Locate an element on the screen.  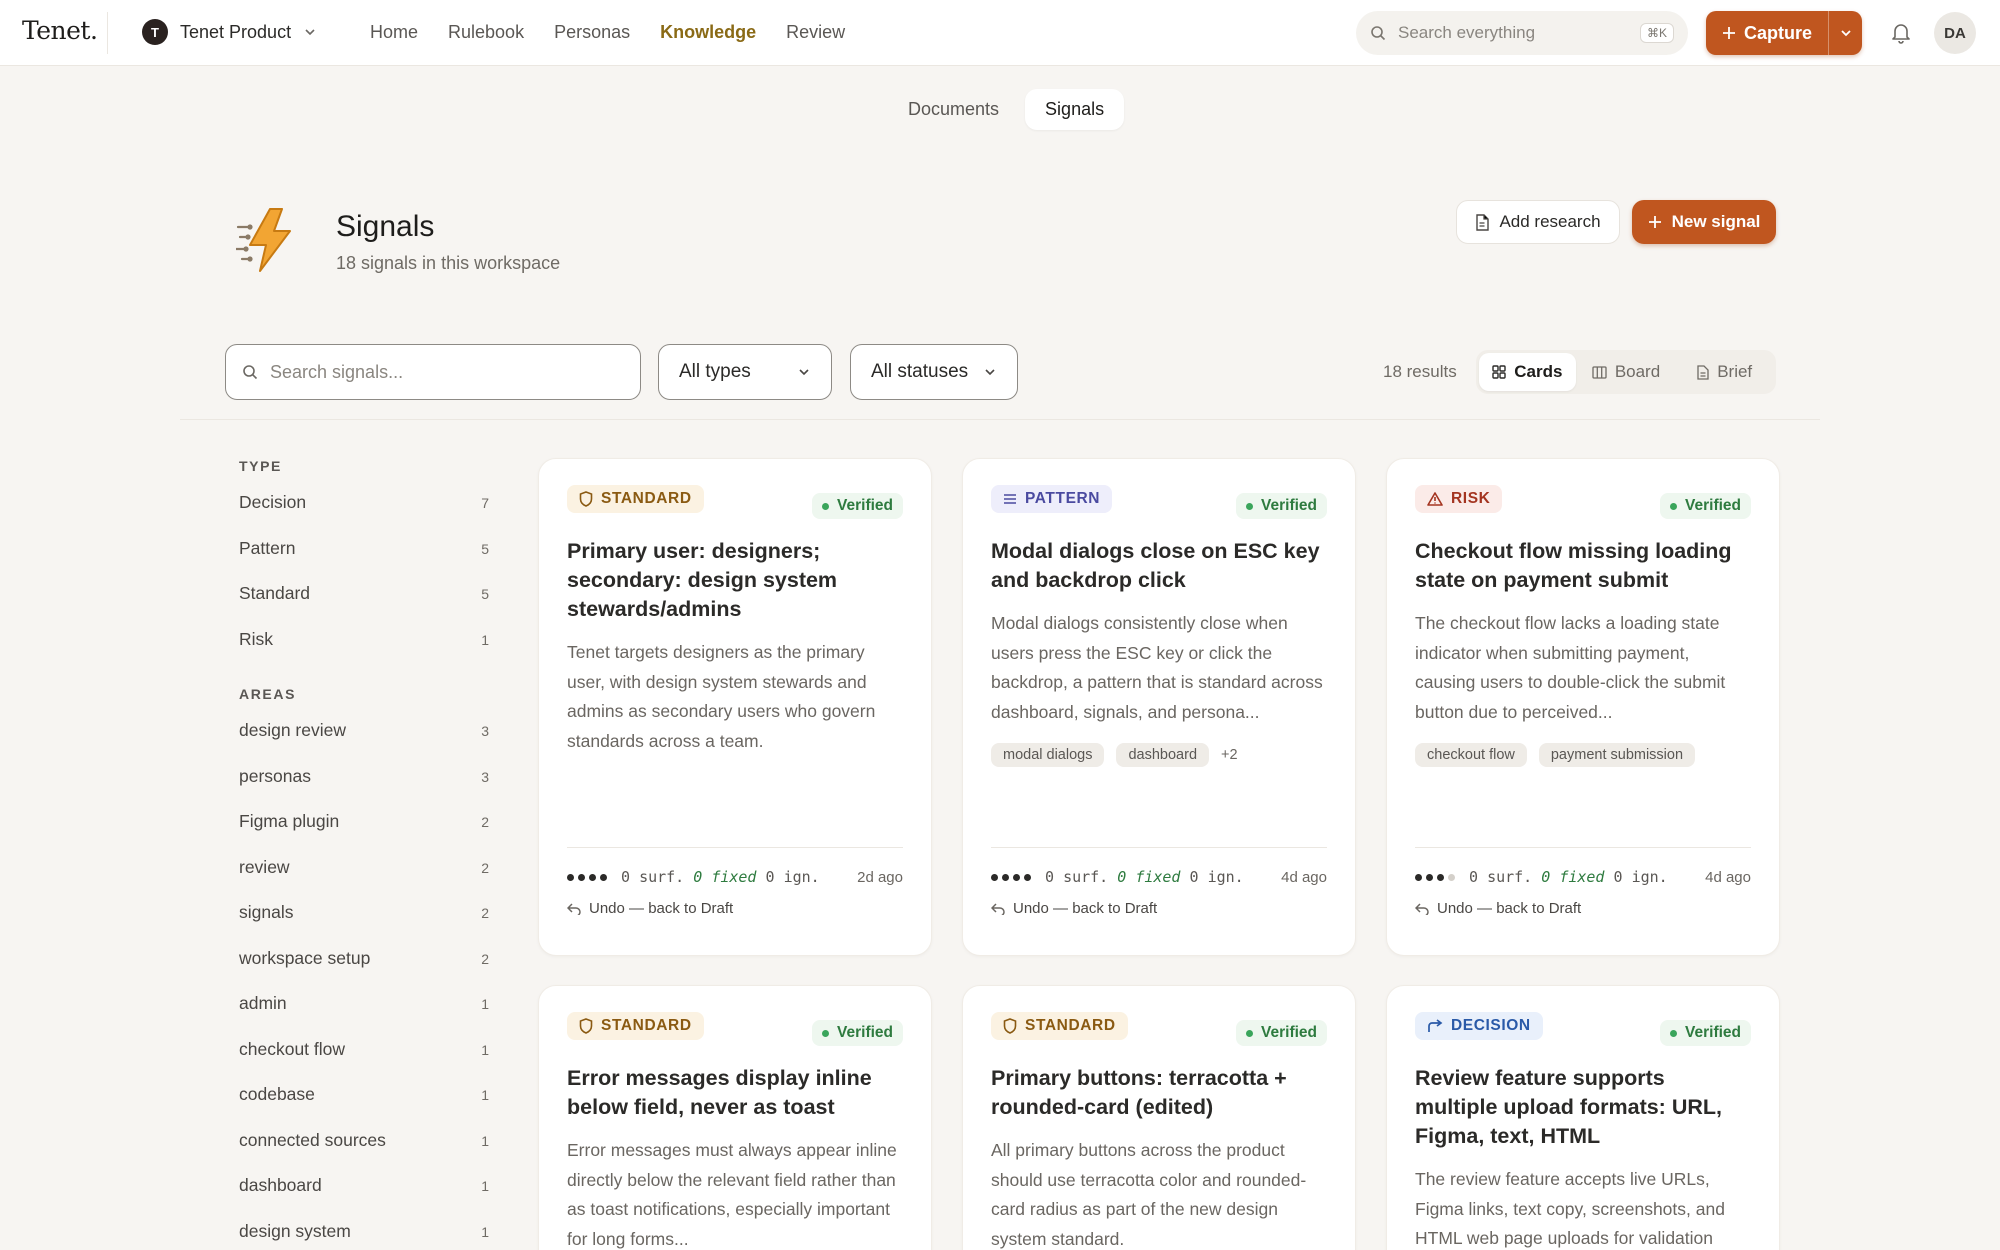
type-filter-item: Risk 1 is located at coordinates (364, 652).